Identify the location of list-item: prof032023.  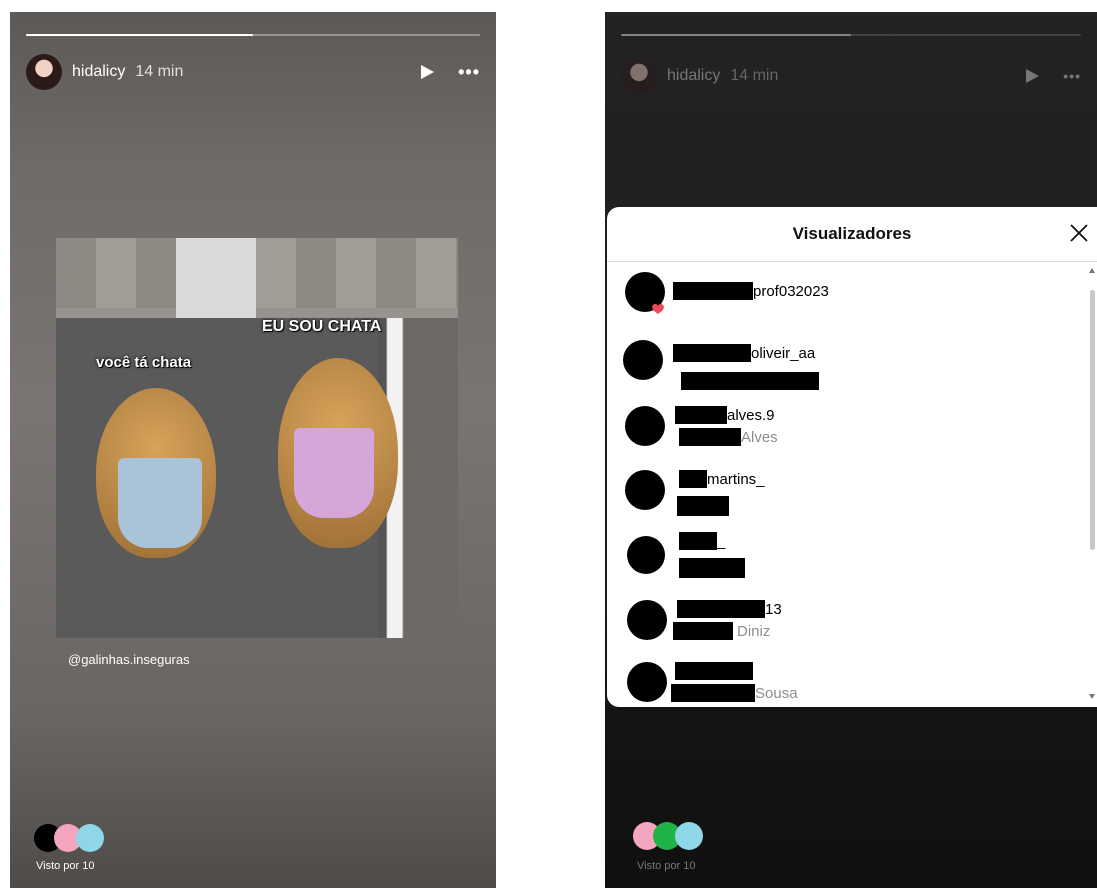
(847, 296).